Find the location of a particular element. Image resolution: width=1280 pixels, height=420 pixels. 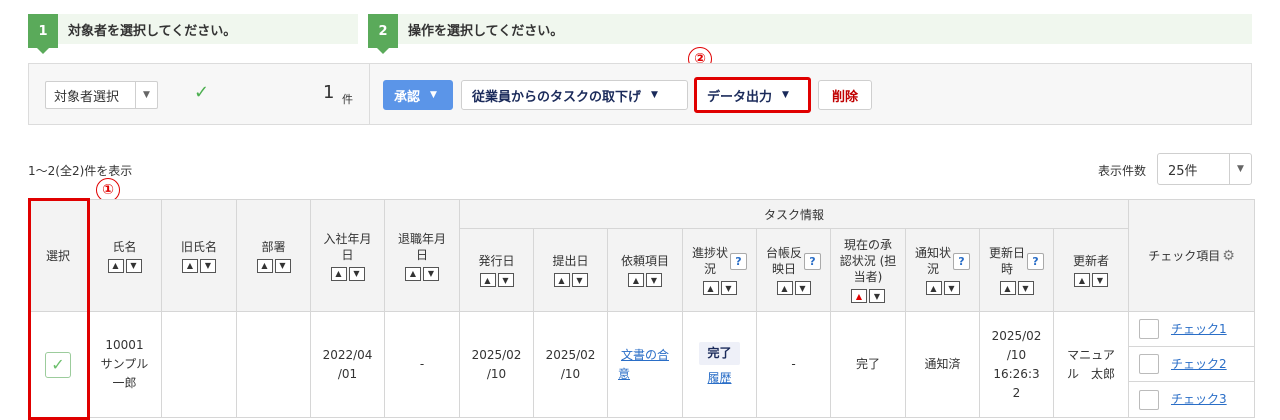

cell-text: ル 太郎 is located at coordinates (1090, 373).